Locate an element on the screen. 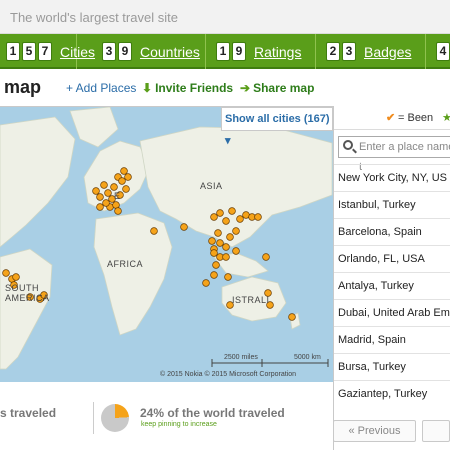 Image resolution: width=450 pixels, height=450 pixels. stat-ratings: 1 9 Ratings is located at coordinates (263, 51).